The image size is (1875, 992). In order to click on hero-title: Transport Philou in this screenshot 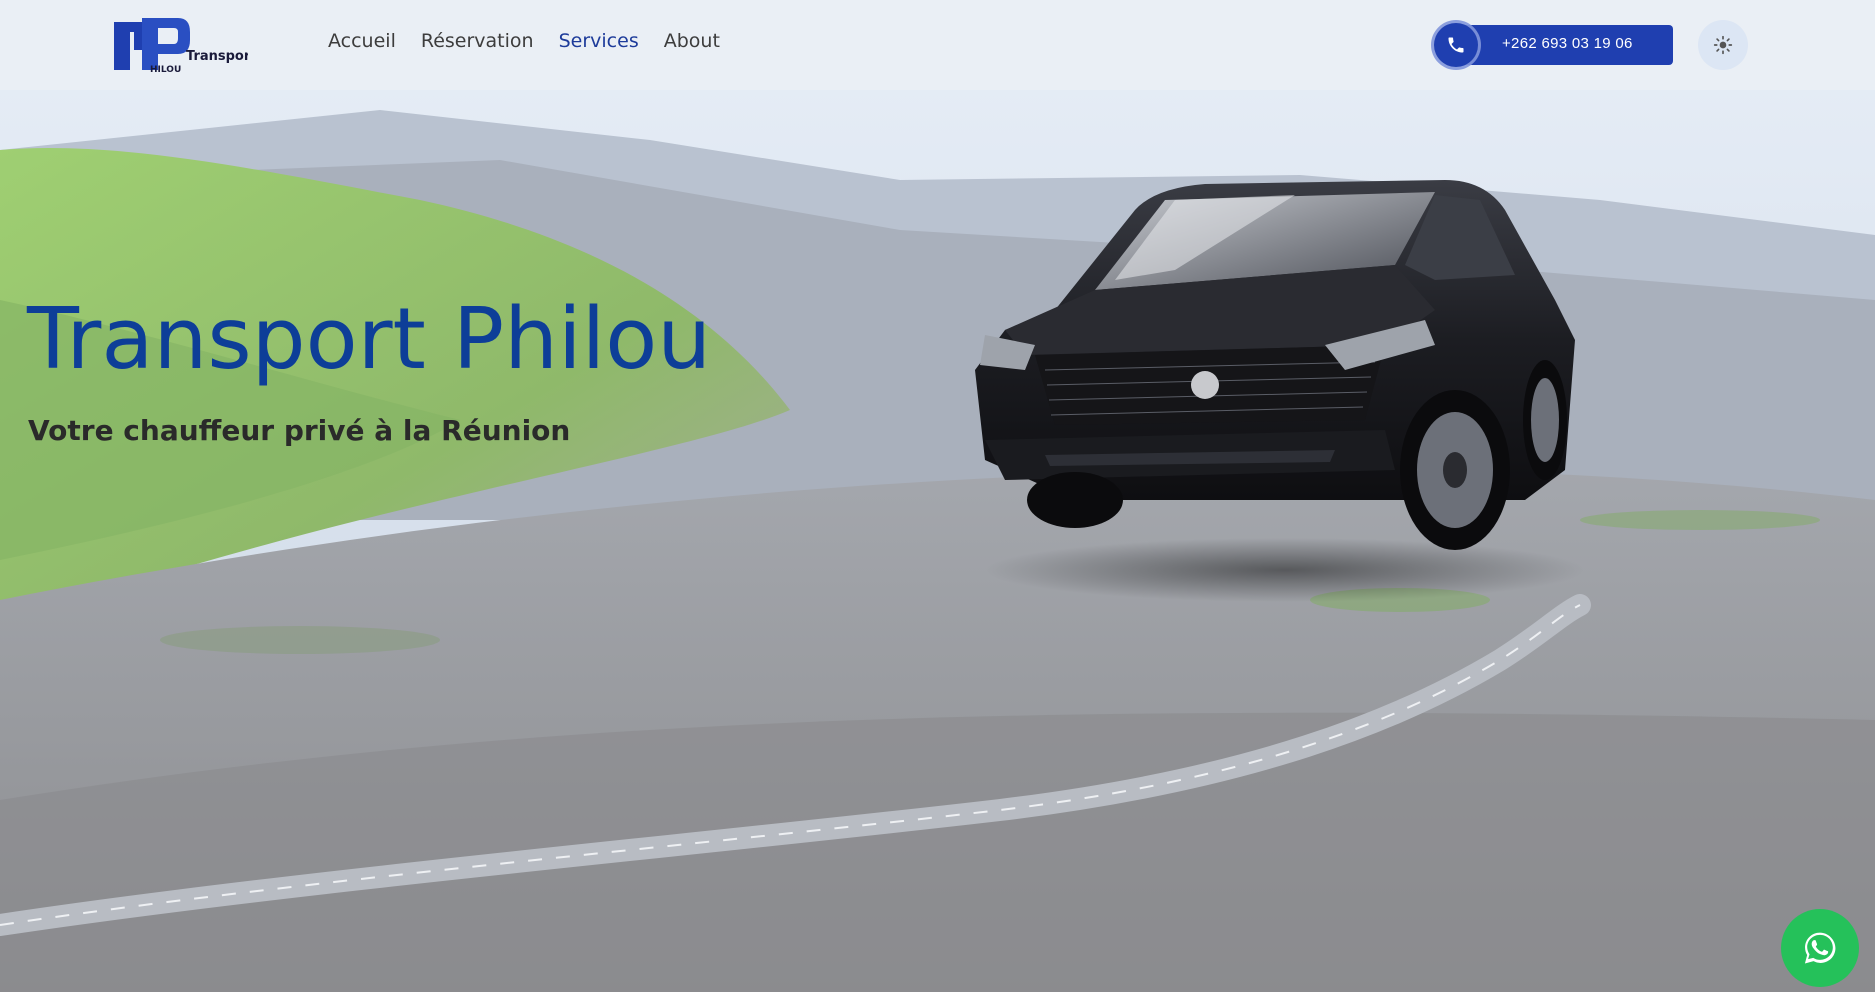, I will do `click(369, 339)`.